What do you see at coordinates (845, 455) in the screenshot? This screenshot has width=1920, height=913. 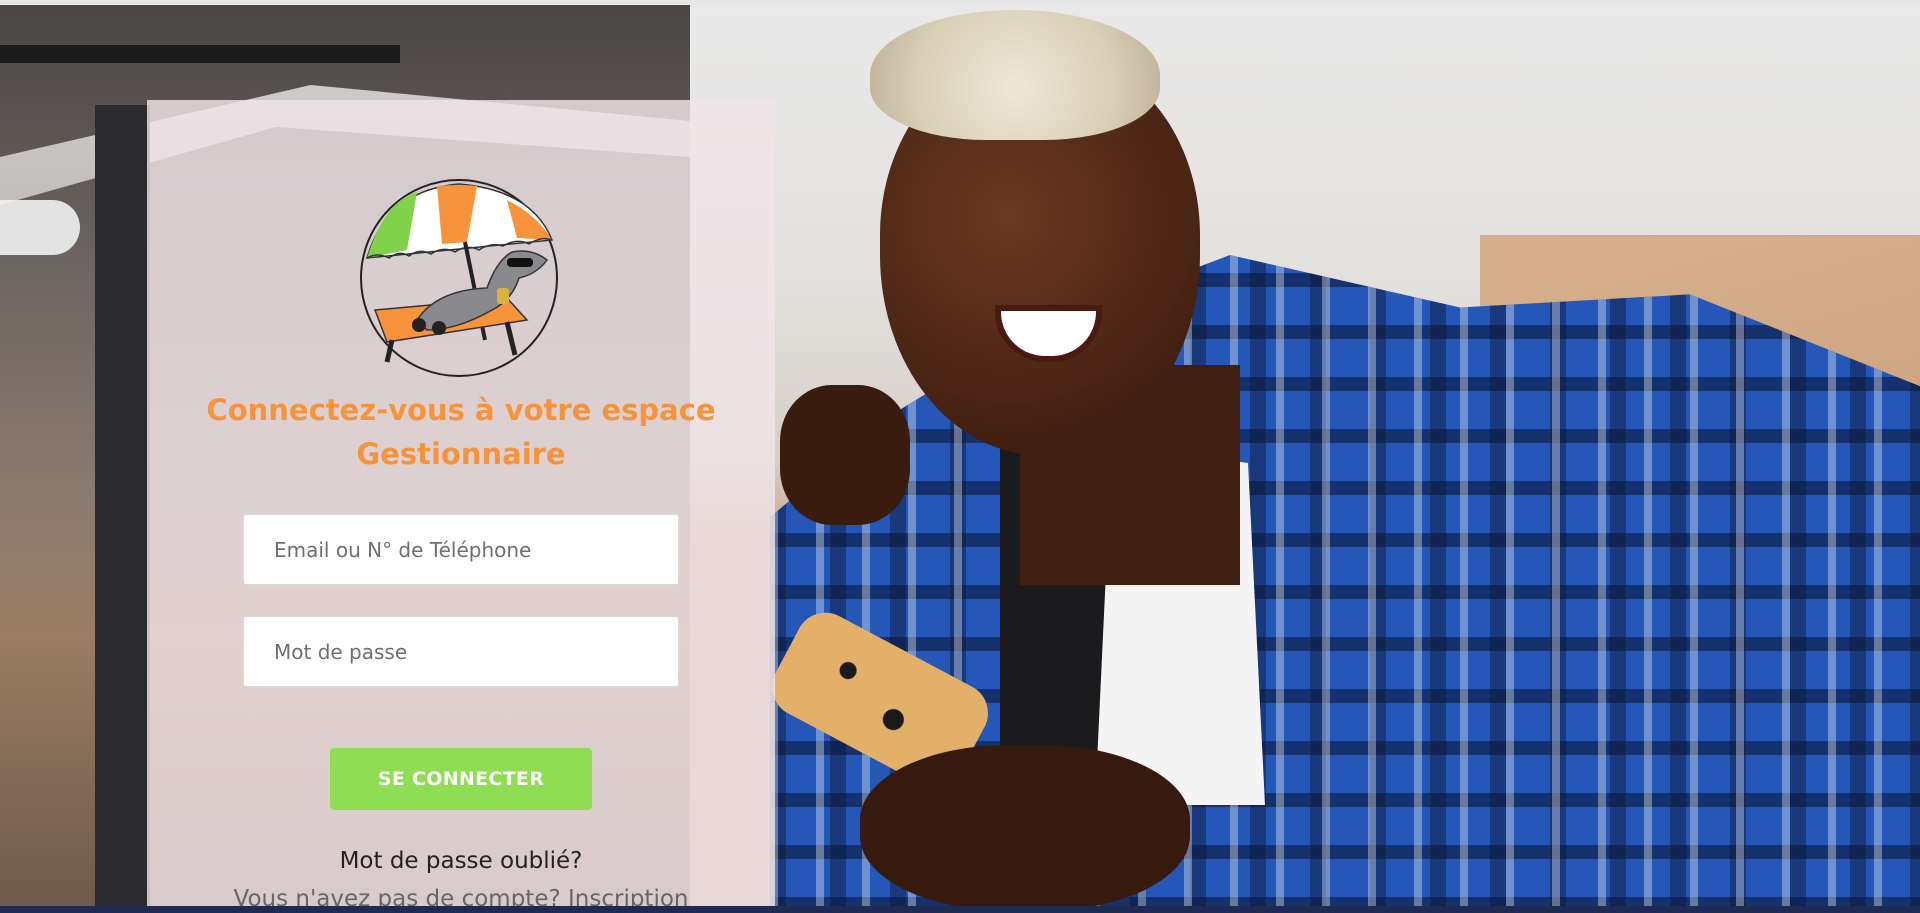 I see `raised-hand` at bounding box center [845, 455].